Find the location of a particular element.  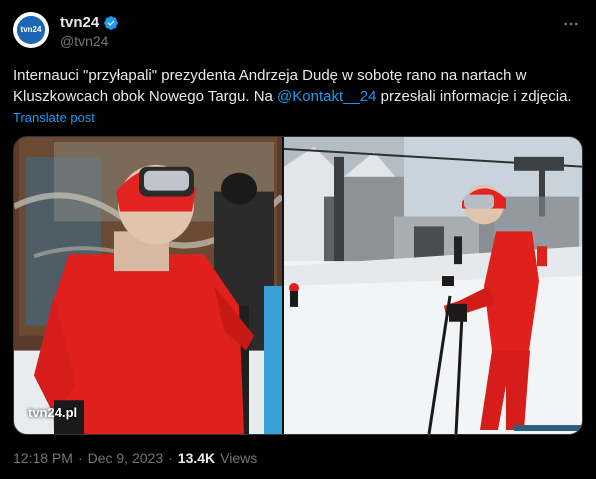

svg-text: tvn24 is located at coordinates (31, 29).